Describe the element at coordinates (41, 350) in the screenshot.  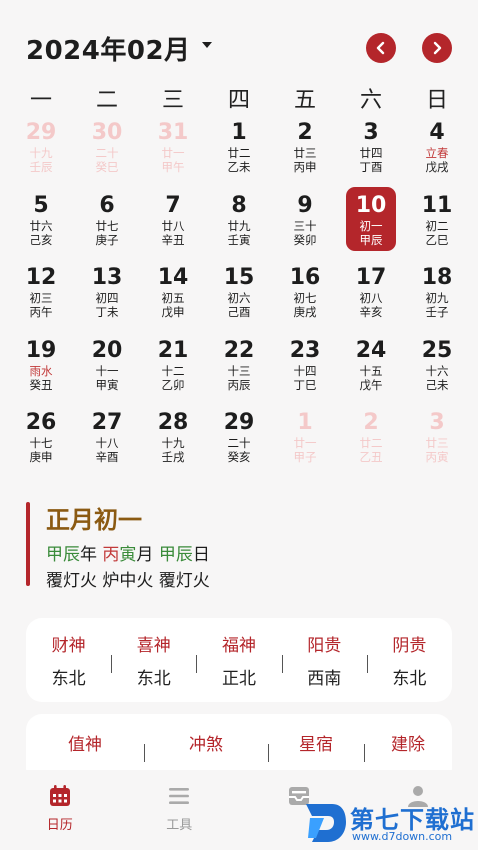
I see `day-number: 19` at that location.